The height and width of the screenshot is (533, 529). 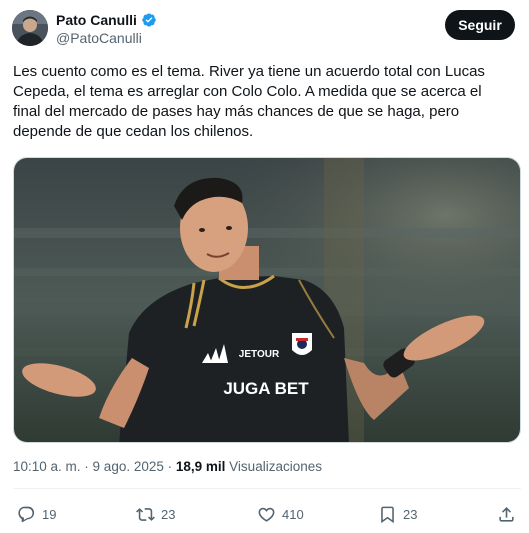 I want to click on heart-icon, so click(x=266, y=514).